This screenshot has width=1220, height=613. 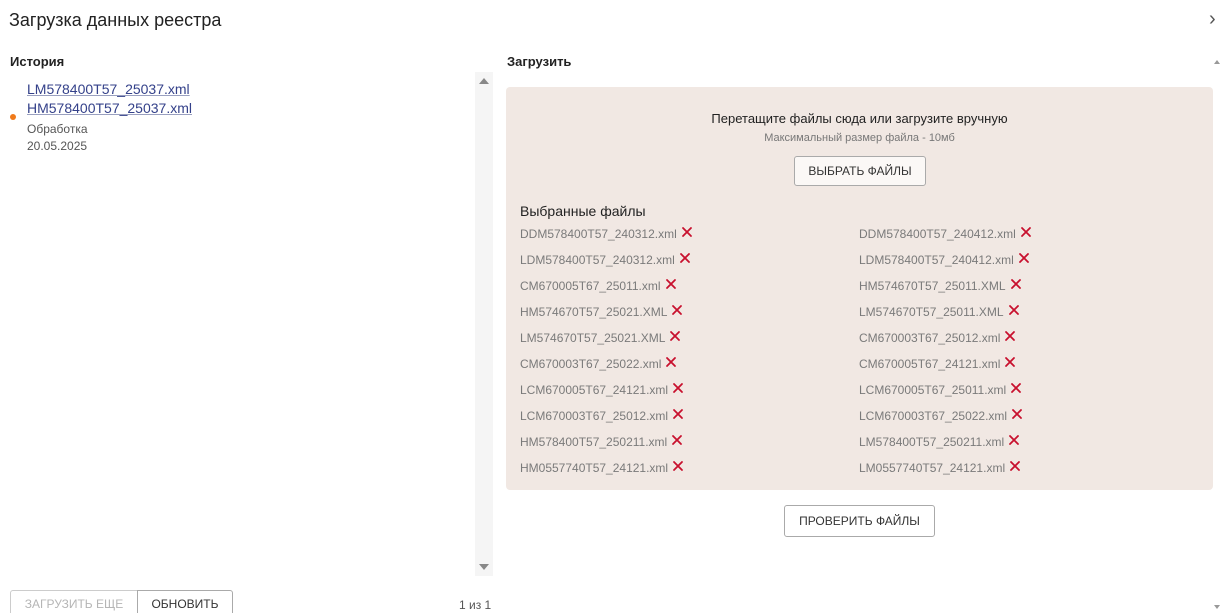 I want to click on selected-file-name: LM574670T57_25011.XML, so click(x=931, y=312).